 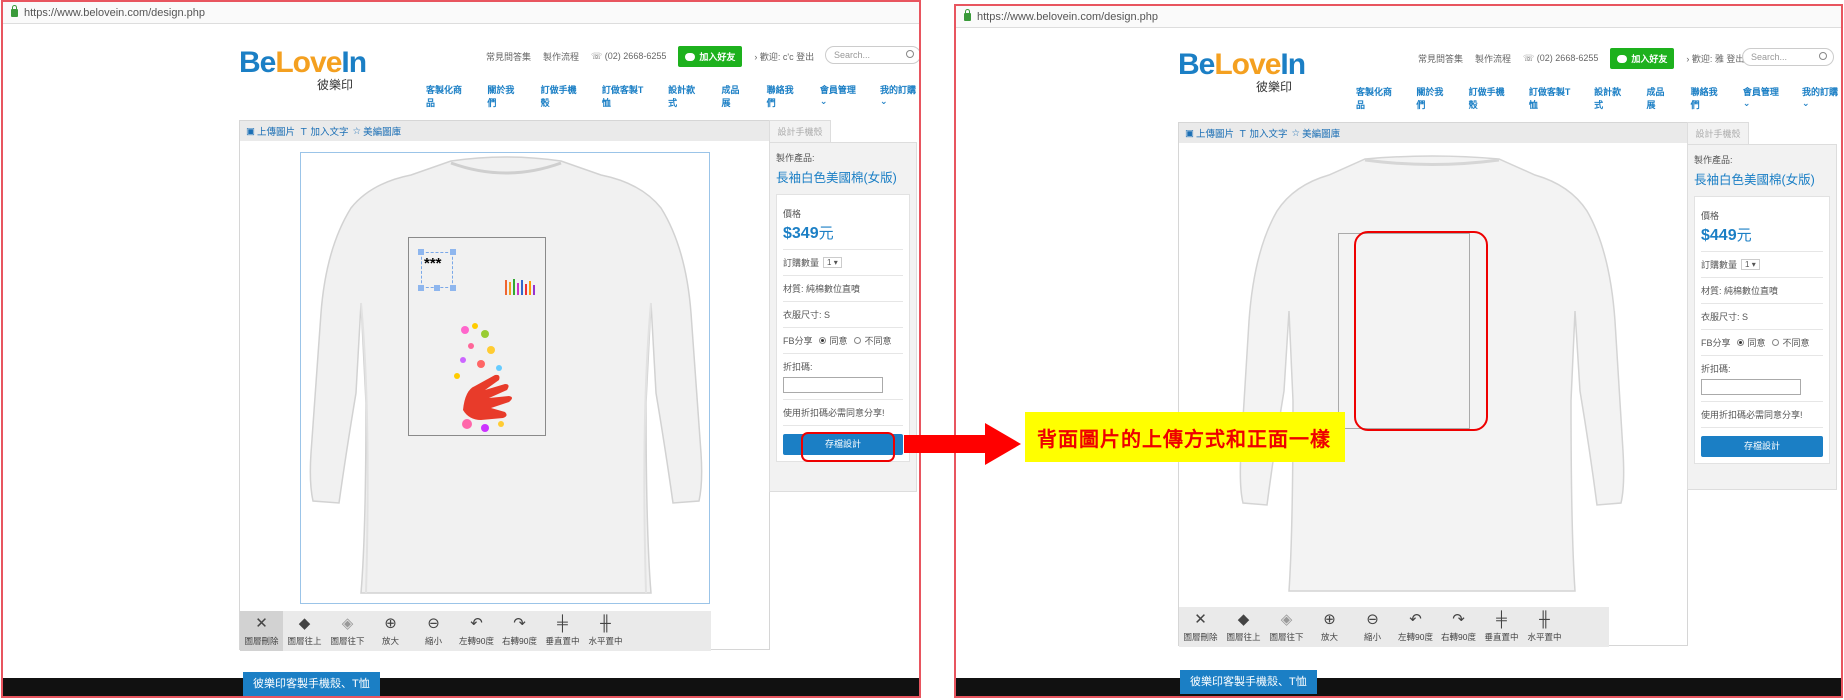 What do you see at coordinates (1762, 446) in the screenshot?
I see `save-design-button: 存檔設計` at bounding box center [1762, 446].